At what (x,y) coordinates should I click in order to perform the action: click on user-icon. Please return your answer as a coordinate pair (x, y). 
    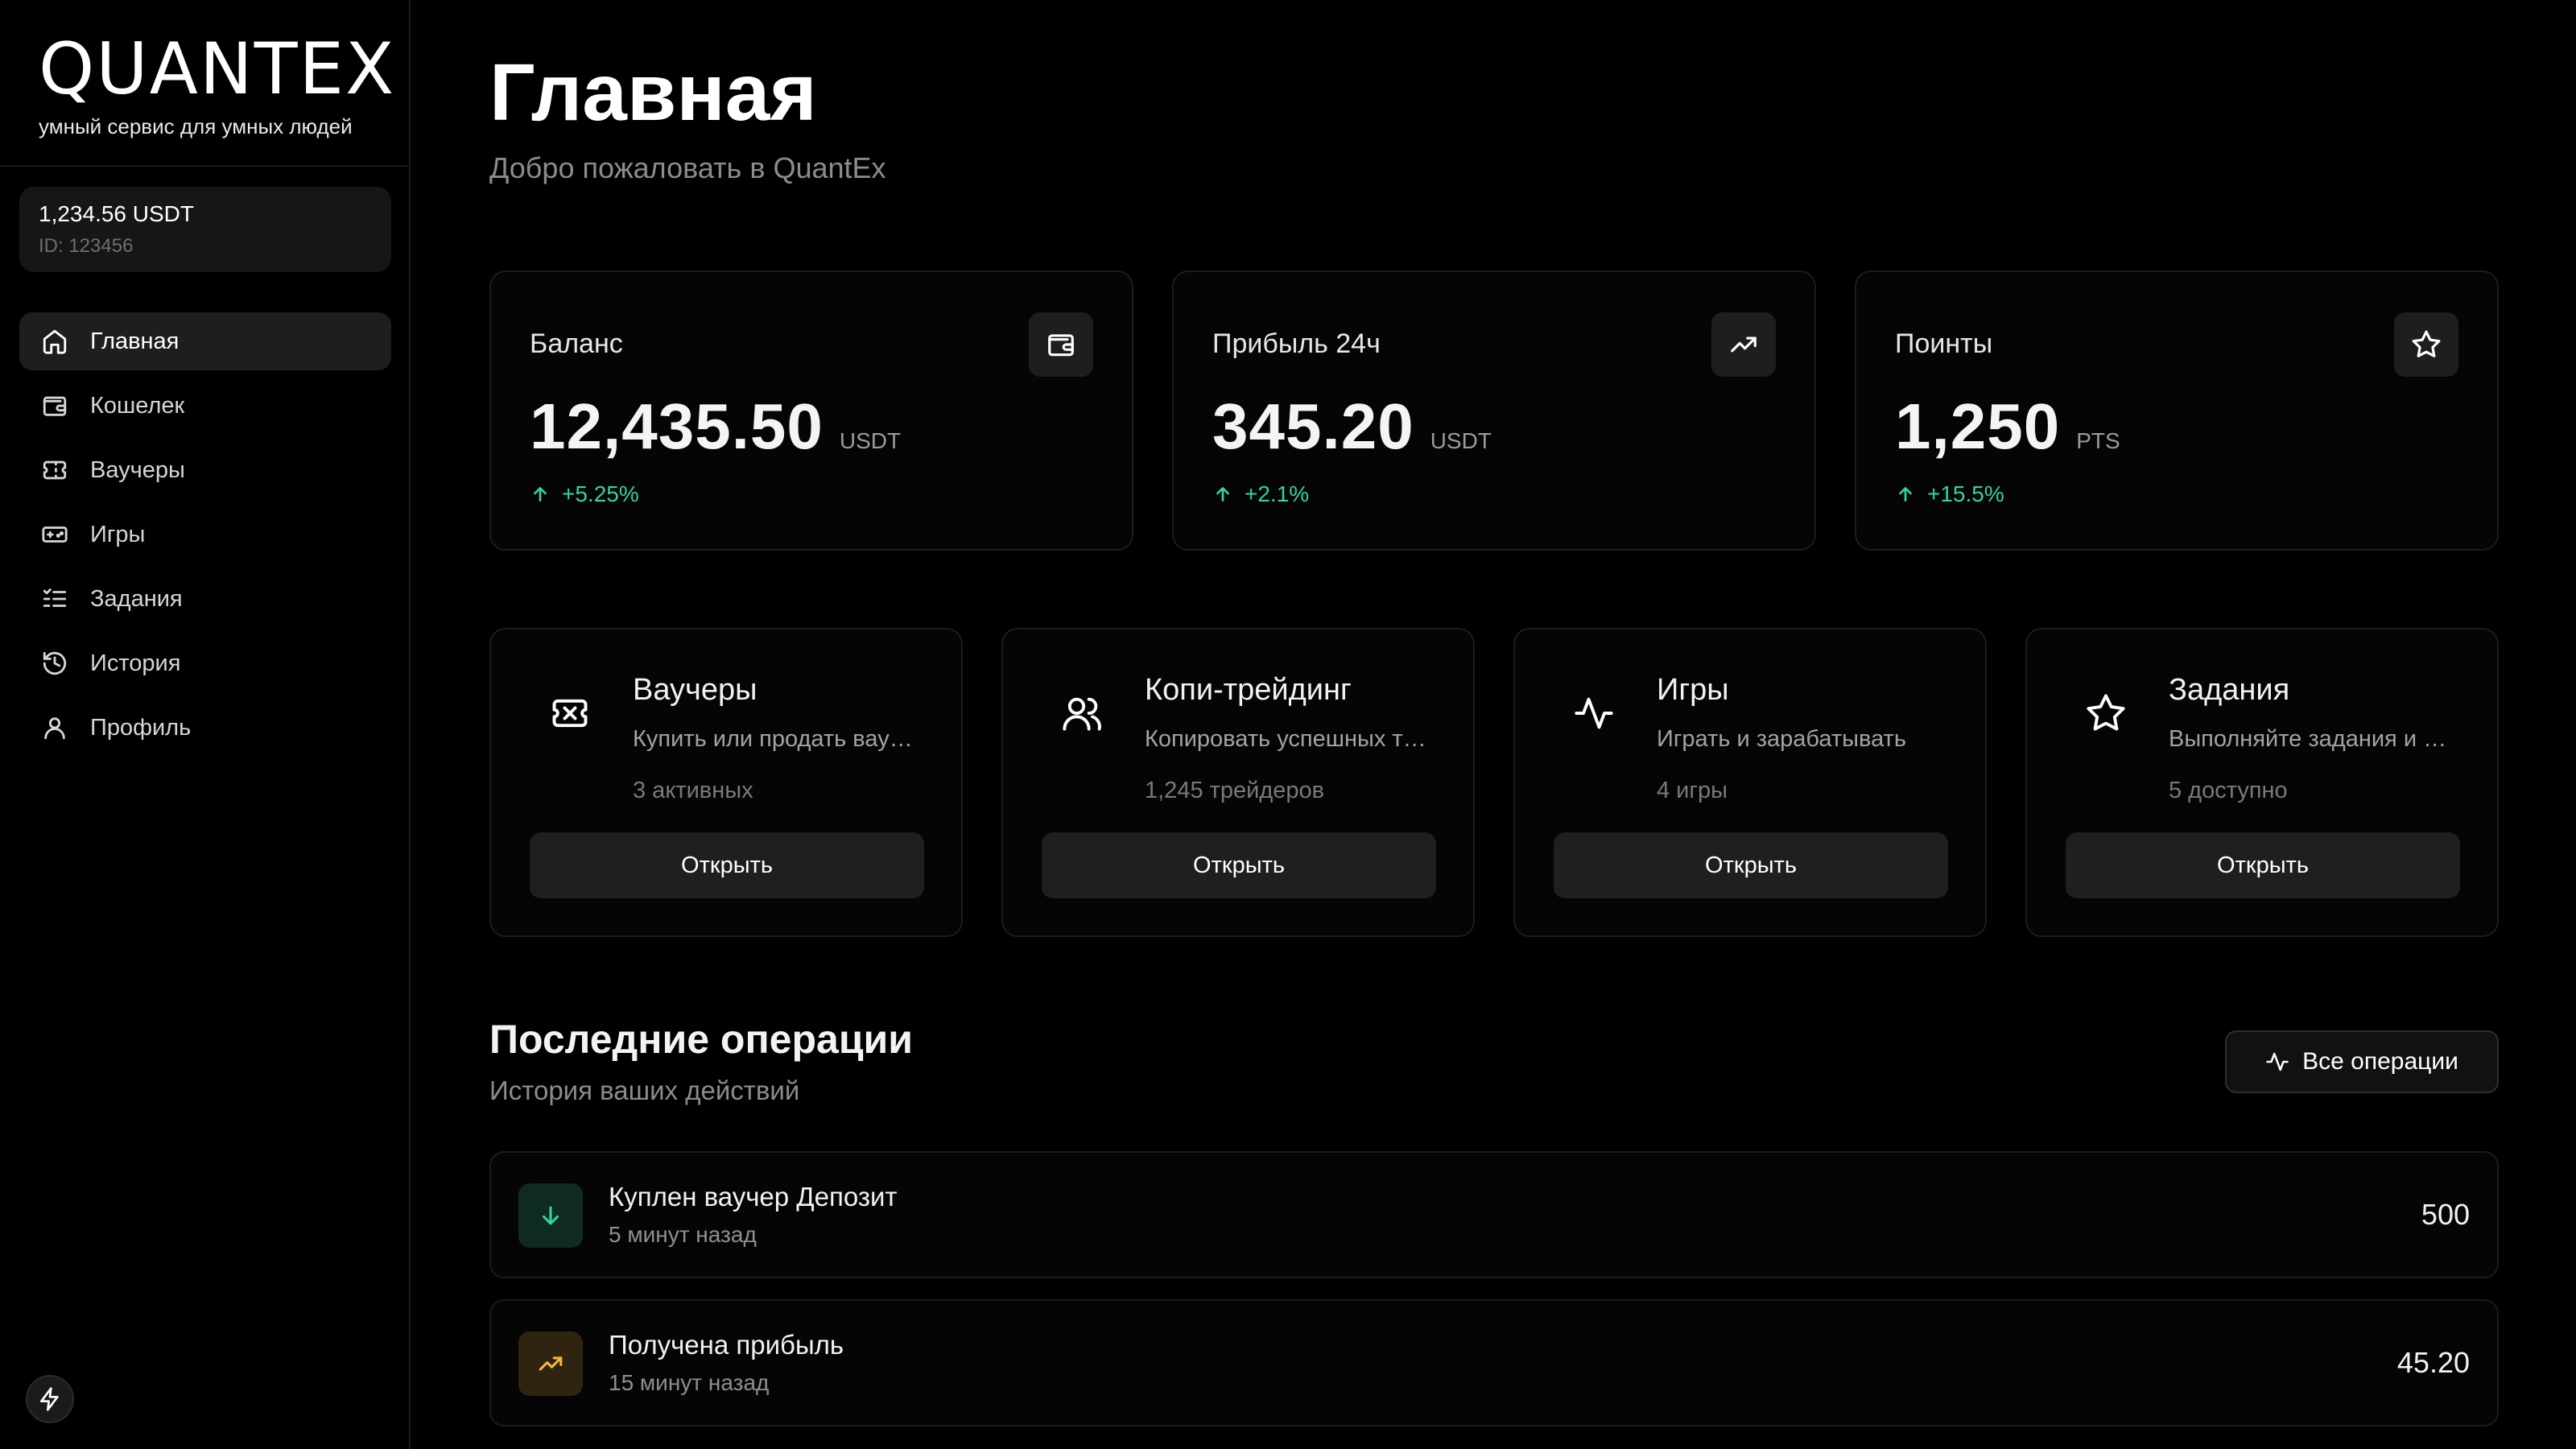
    Looking at the image, I should click on (55, 728).